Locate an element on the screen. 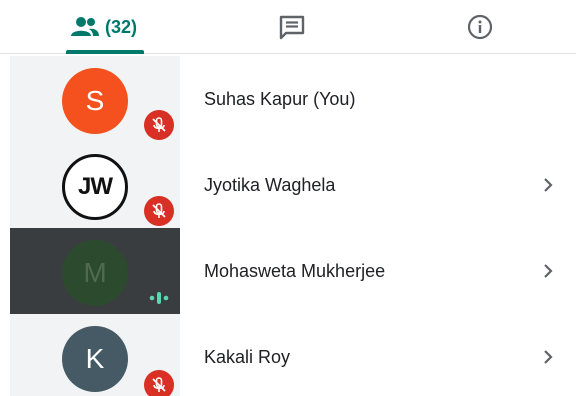  speaking-indicator-icon is located at coordinates (159, 298).